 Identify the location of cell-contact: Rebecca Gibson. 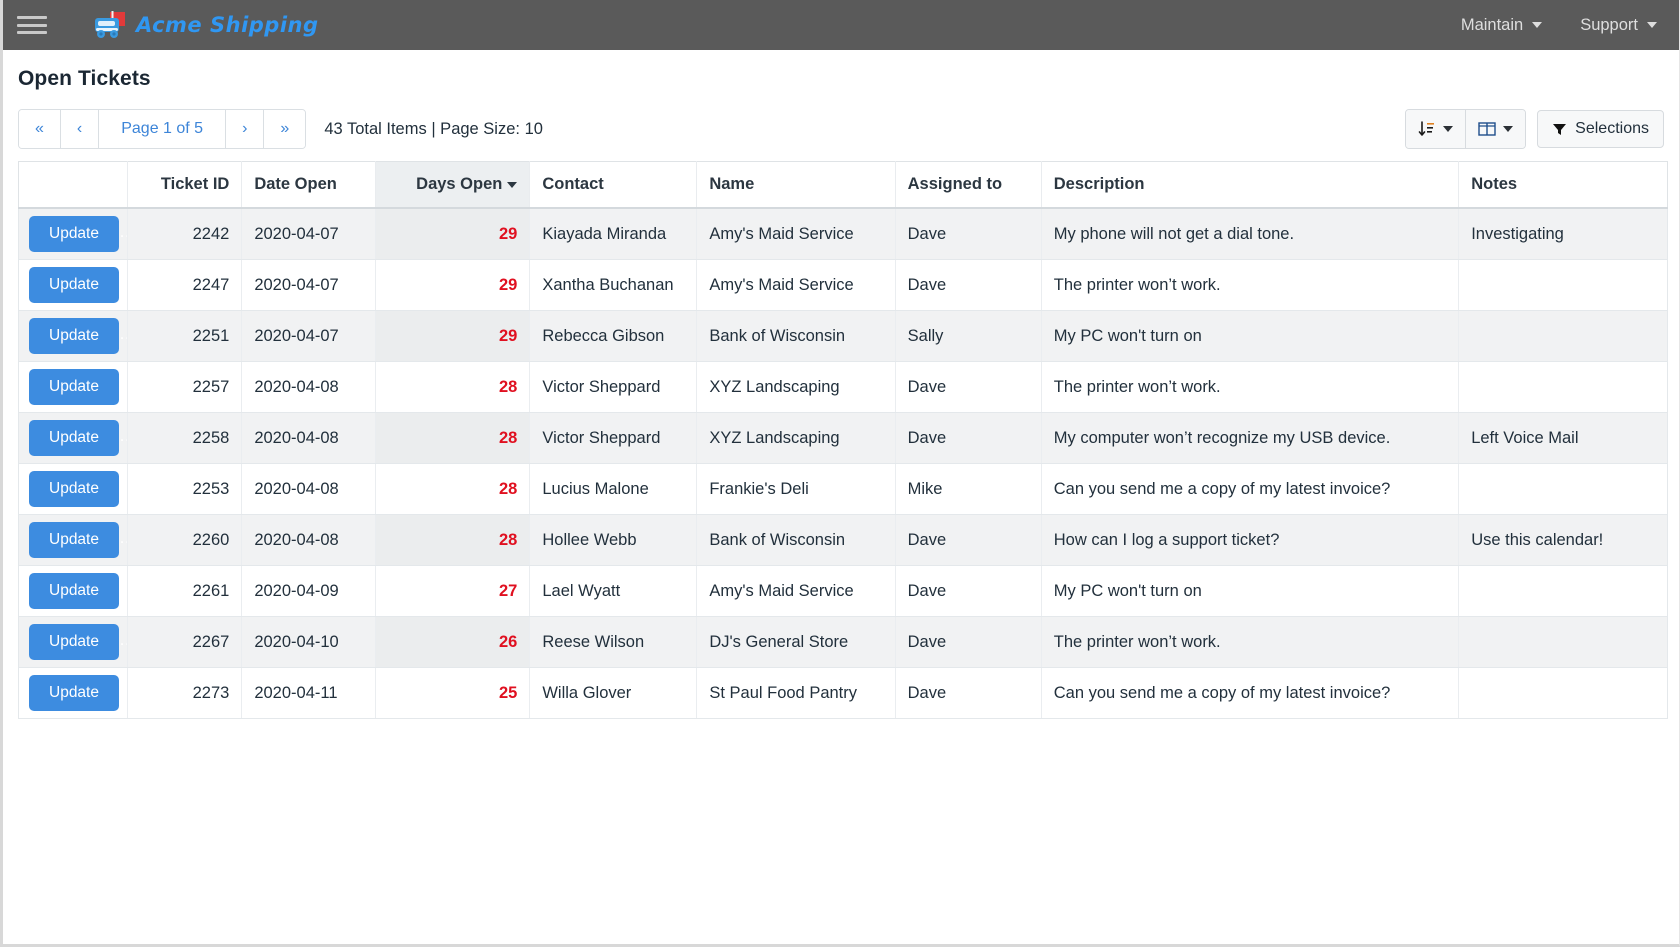
(613, 336).